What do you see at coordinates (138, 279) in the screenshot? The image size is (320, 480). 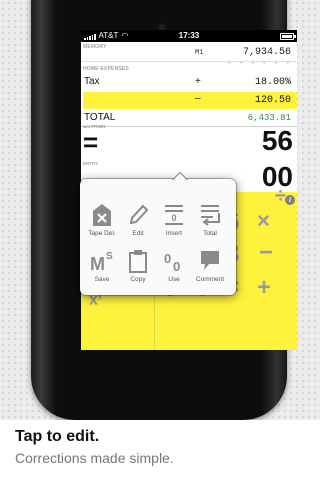 I see `popup-label-copy: Copy` at bounding box center [138, 279].